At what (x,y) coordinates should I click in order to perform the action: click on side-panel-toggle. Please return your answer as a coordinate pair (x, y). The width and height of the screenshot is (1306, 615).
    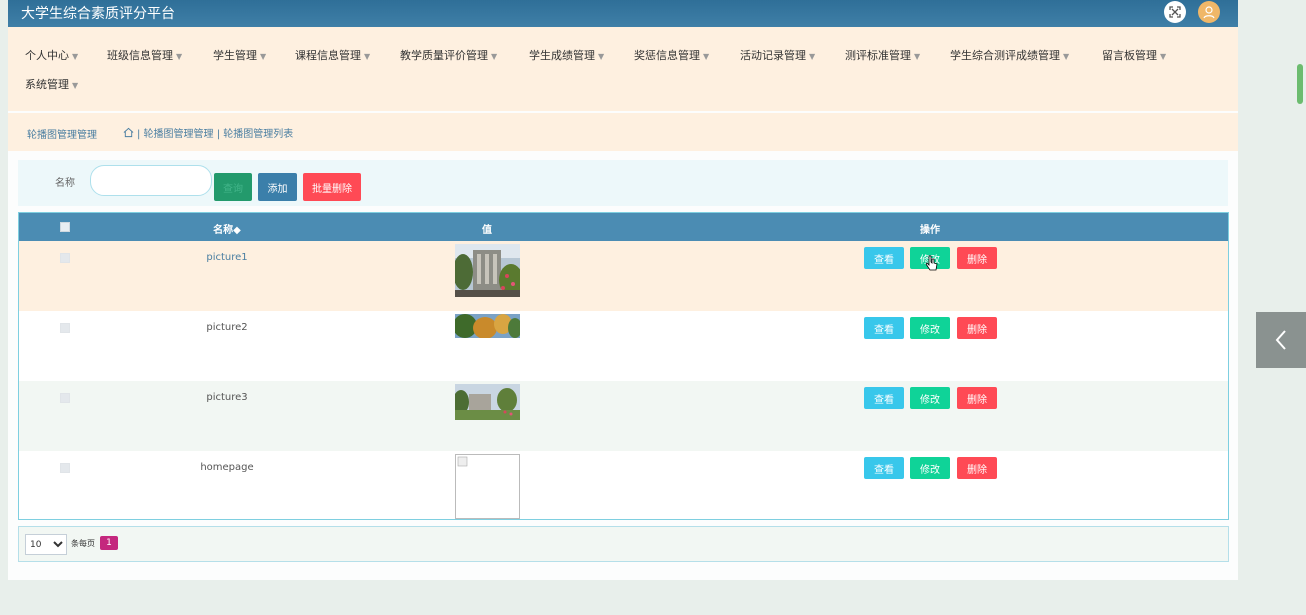
    Looking at the image, I should click on (1281, 340).